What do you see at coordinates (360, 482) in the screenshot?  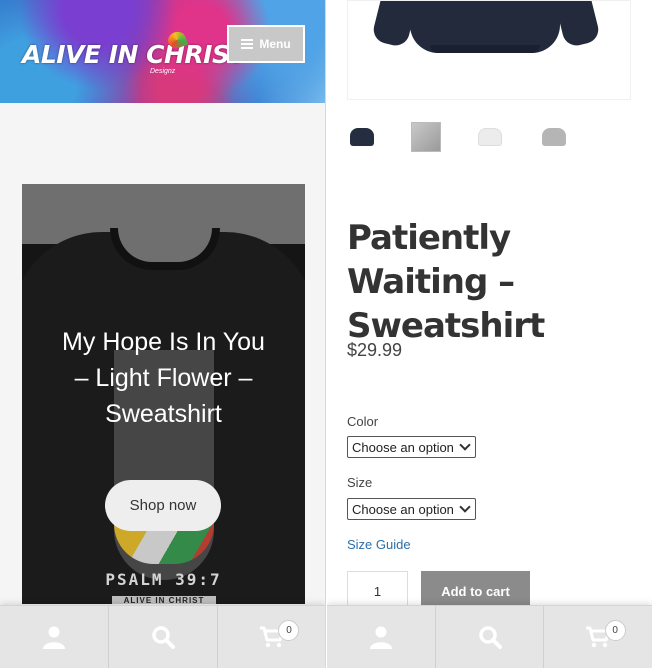 I see `size-label: Size` at bounding box center [360, 482].